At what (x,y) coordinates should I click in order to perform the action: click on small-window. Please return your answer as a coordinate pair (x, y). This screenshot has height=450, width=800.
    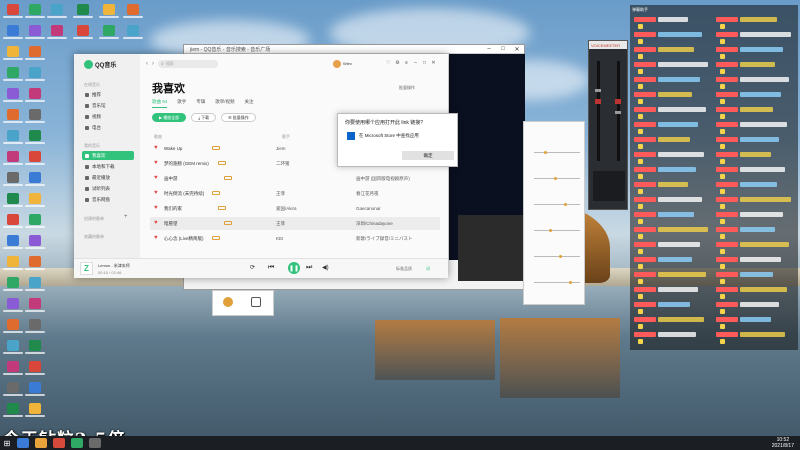
    Looking at the image, I should click on (243, 303).